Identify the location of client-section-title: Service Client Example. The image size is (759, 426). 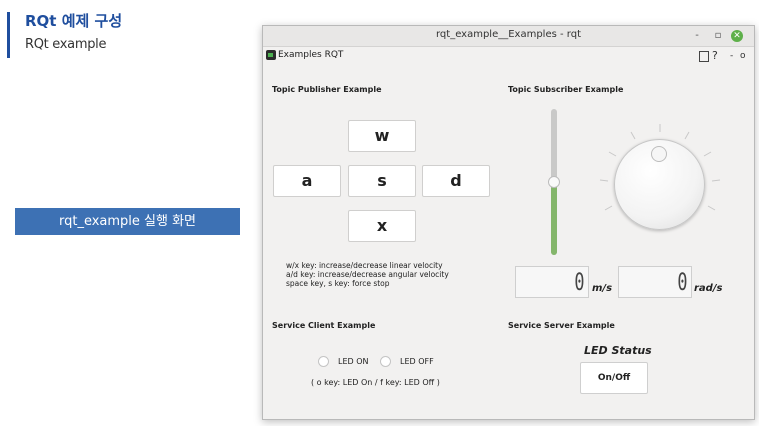
(324, 325).